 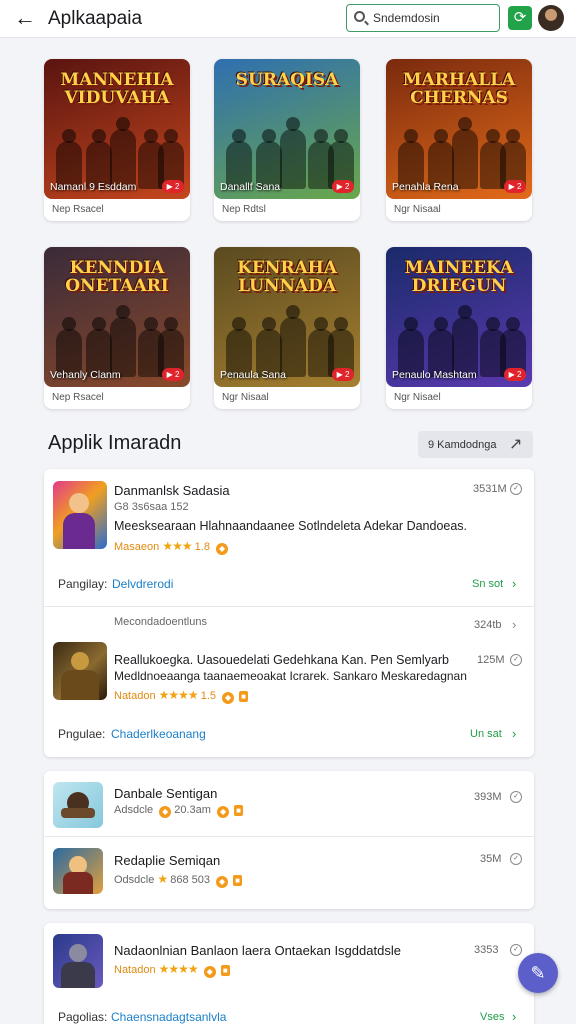 What do you see at coordinates (82, 734) in the screenshot?
I see `platform-label: Pngulae:` at bounding box center [82, 734].